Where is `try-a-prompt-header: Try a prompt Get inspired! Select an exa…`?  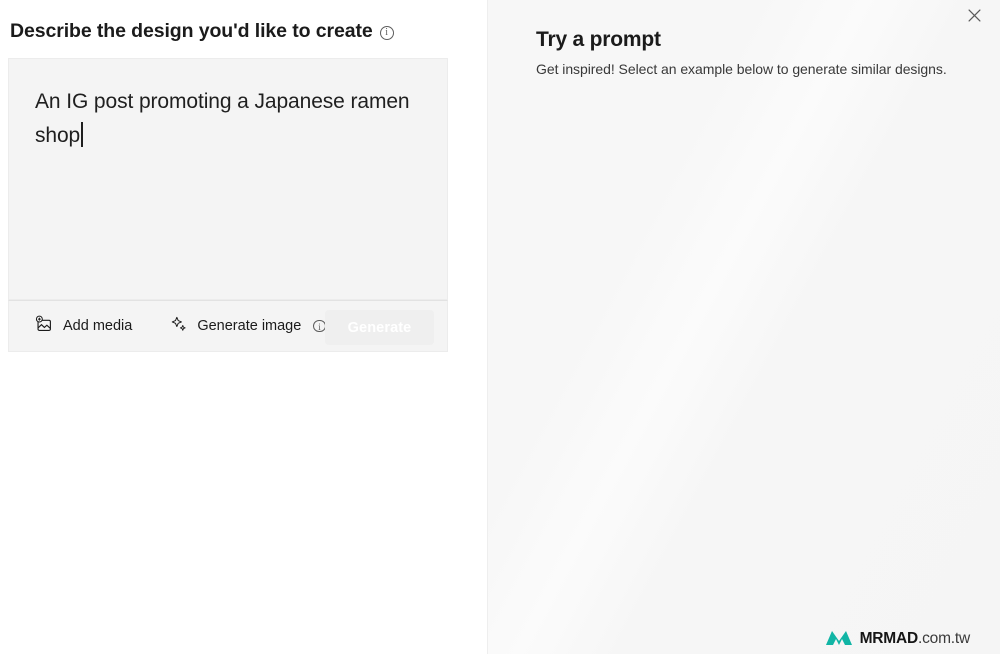
try-a-prompt-header: Try a prompt Get inspired! Select an exa… is located at coordinates (744, 38).